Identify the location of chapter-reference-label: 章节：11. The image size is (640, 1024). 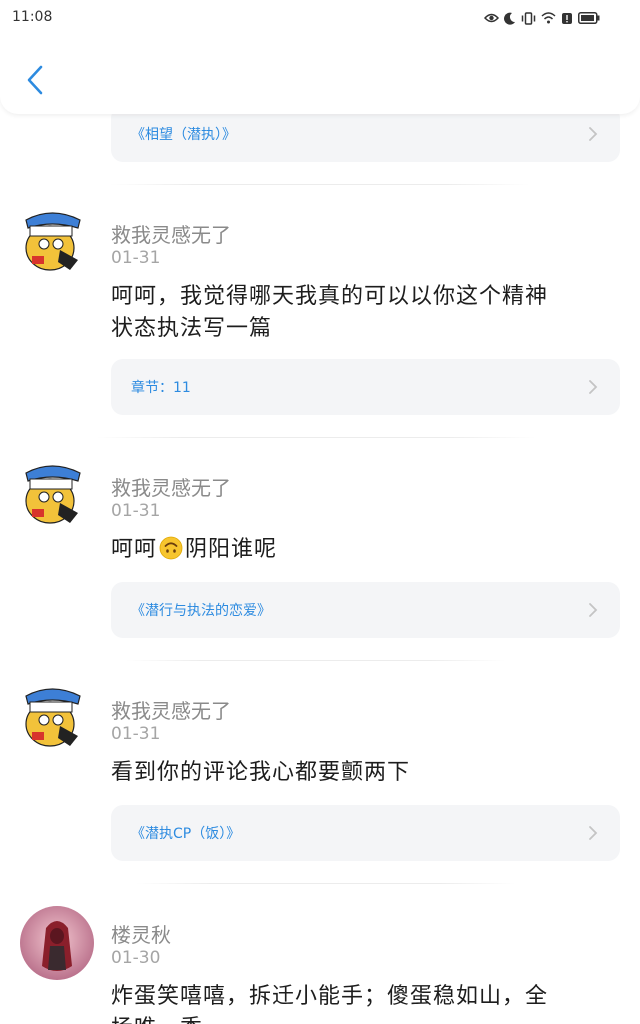
(161, 388).